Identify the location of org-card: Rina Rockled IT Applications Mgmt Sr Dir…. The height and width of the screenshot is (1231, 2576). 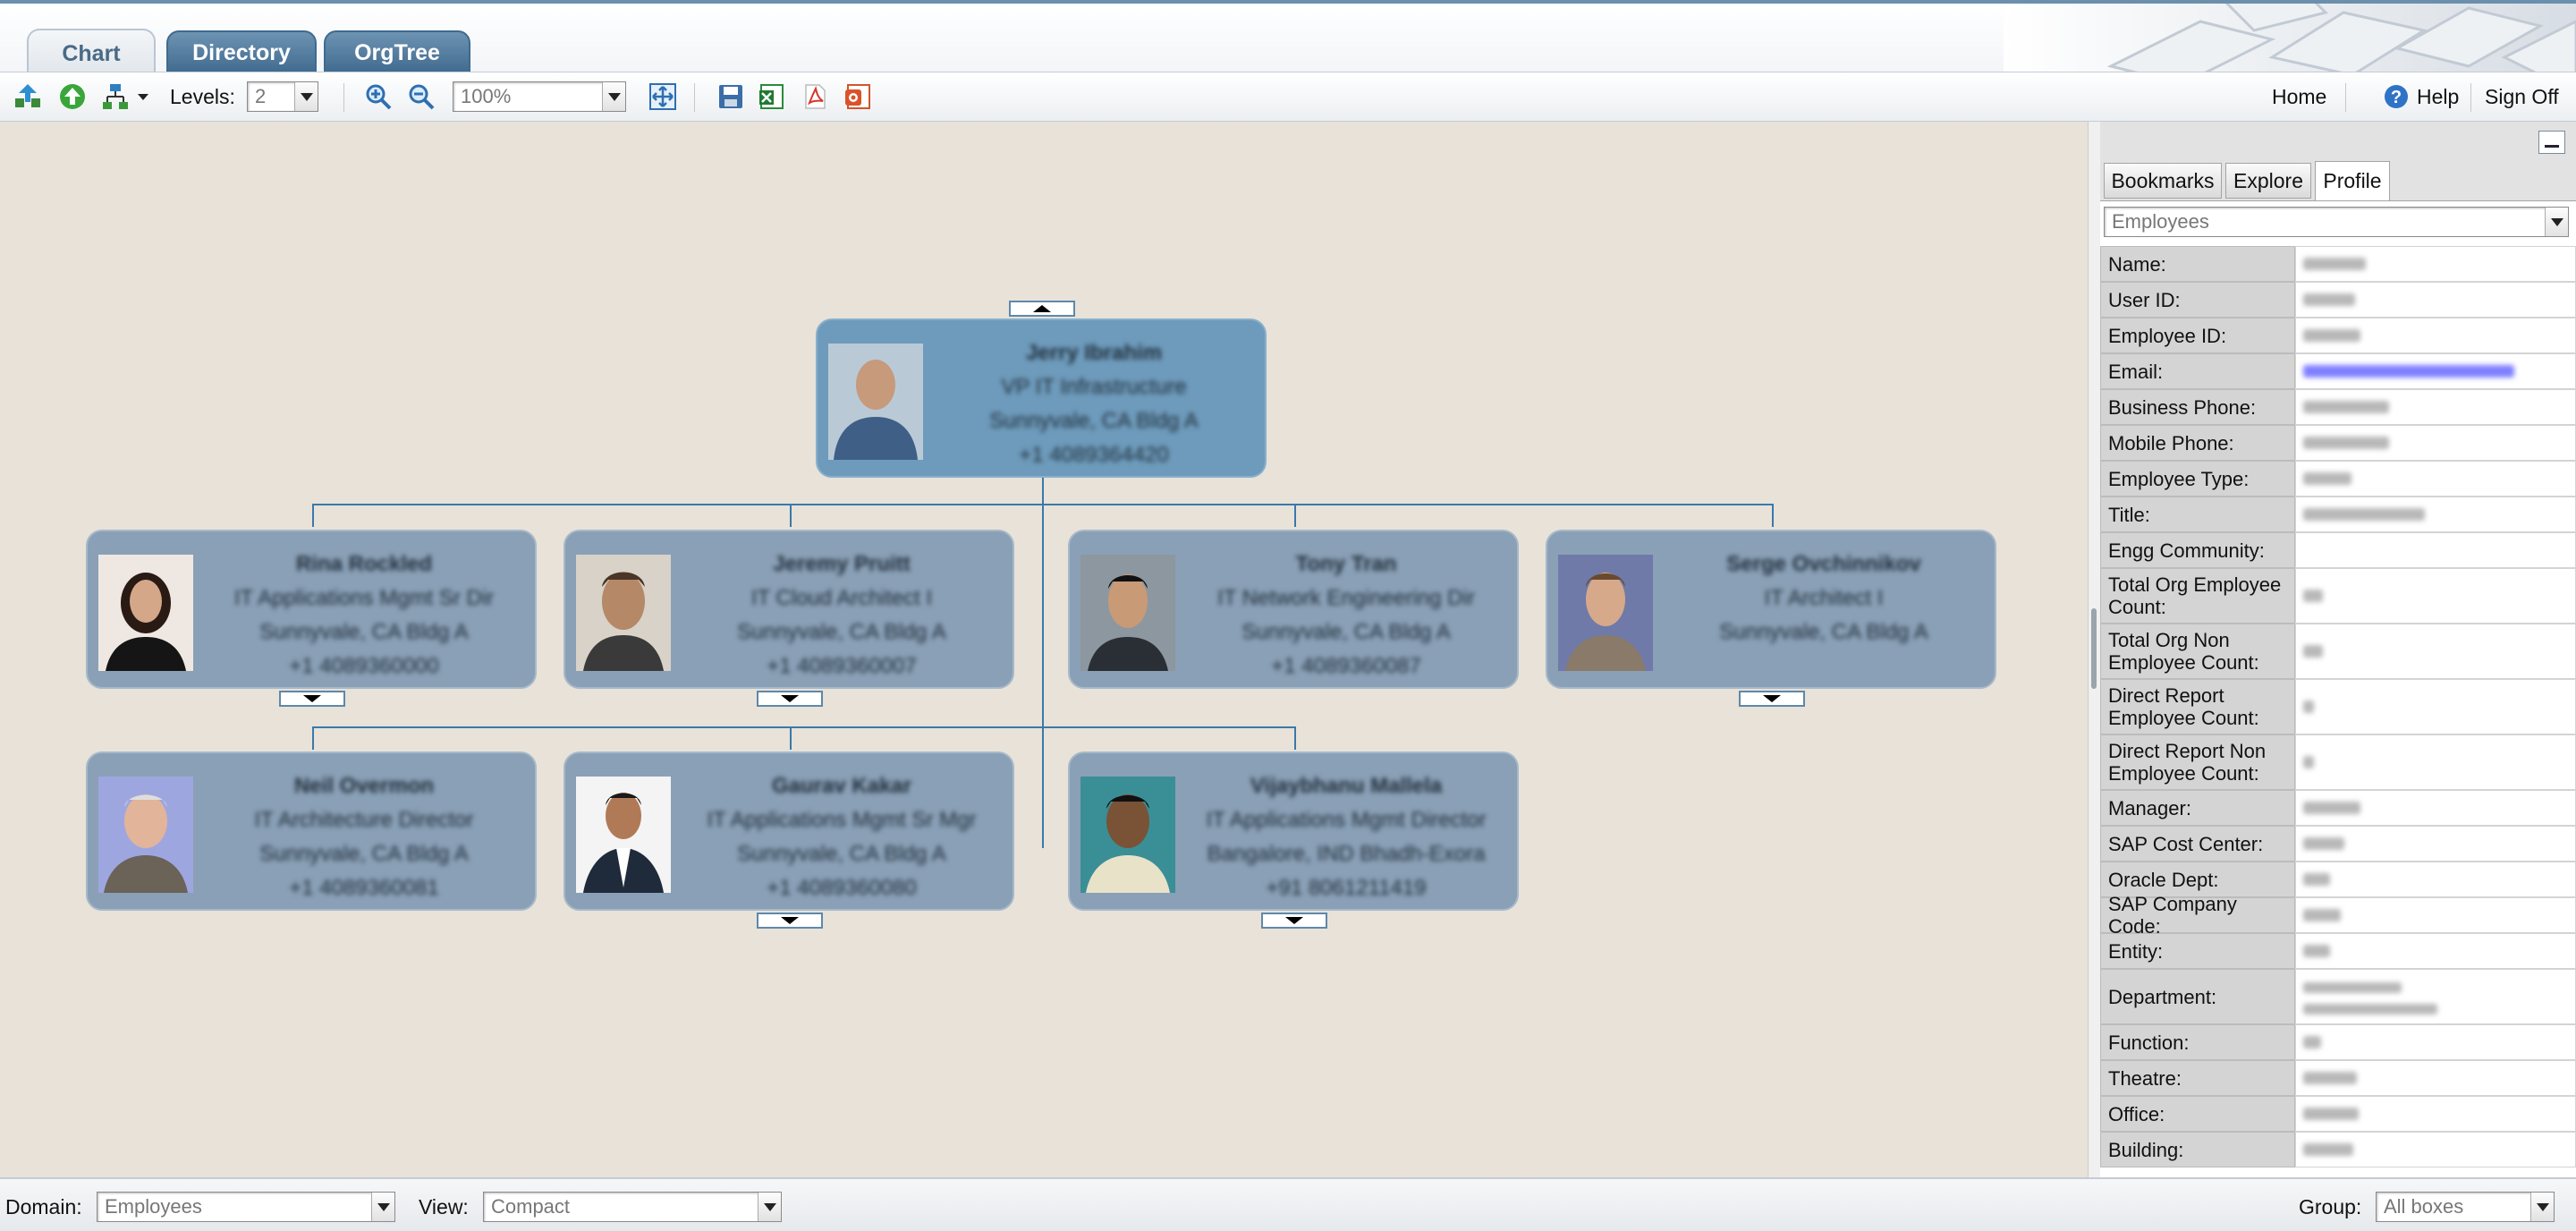
(311, 609).